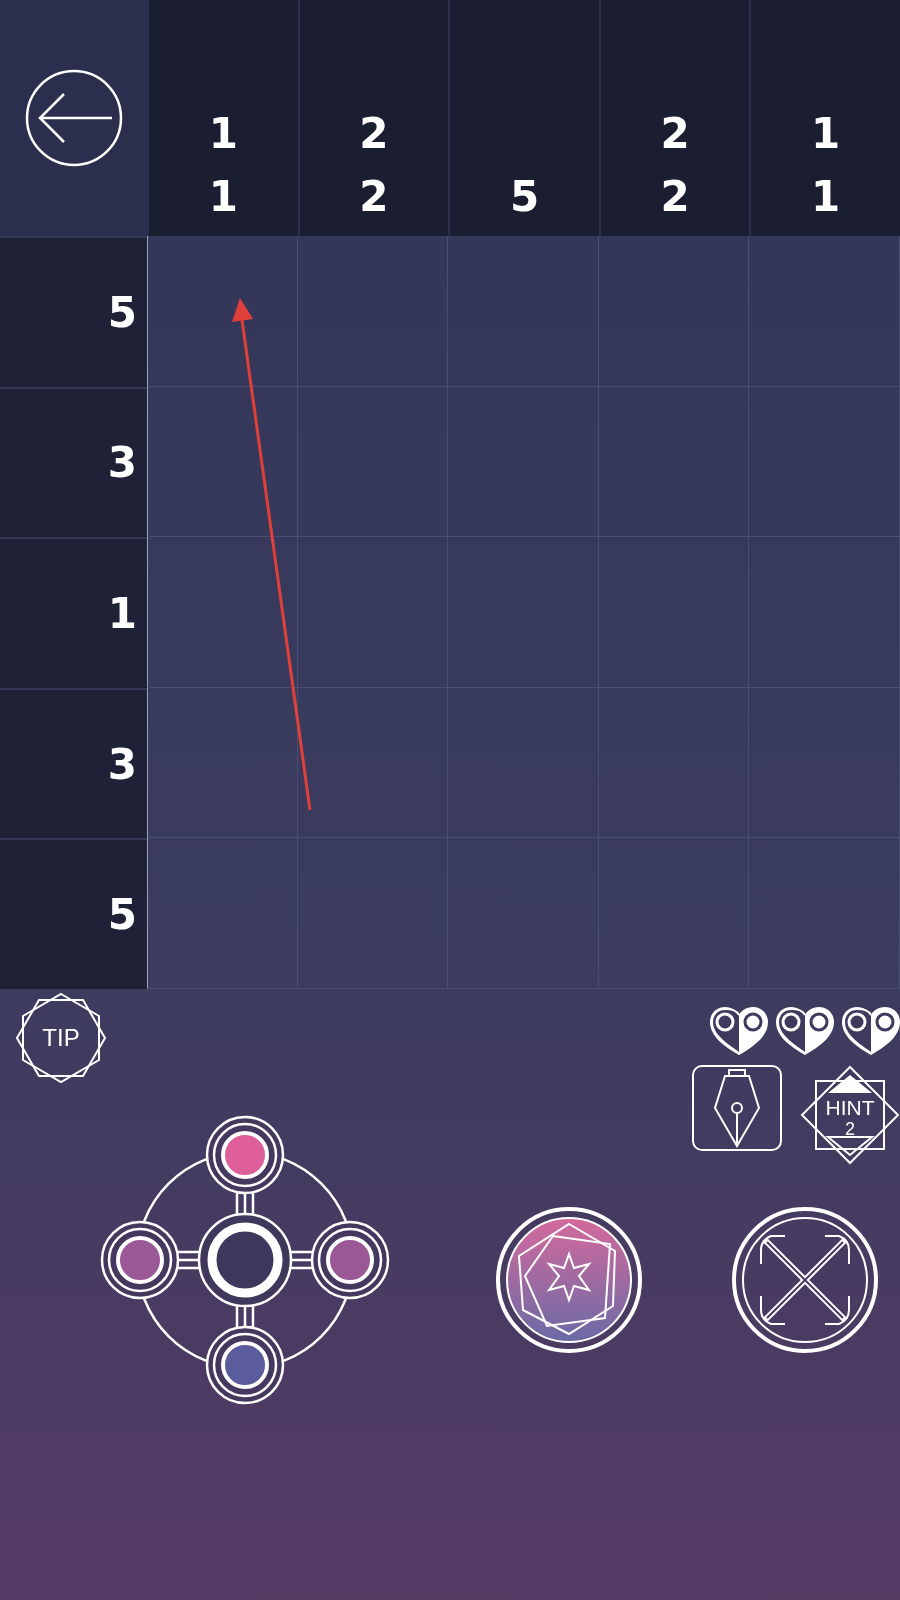 This screenshot has width=900, height=1600. What do you see at coordinates (569, 1279) in the screenshot?
I see `magic-star-button` at bounding box center [569, 1279].